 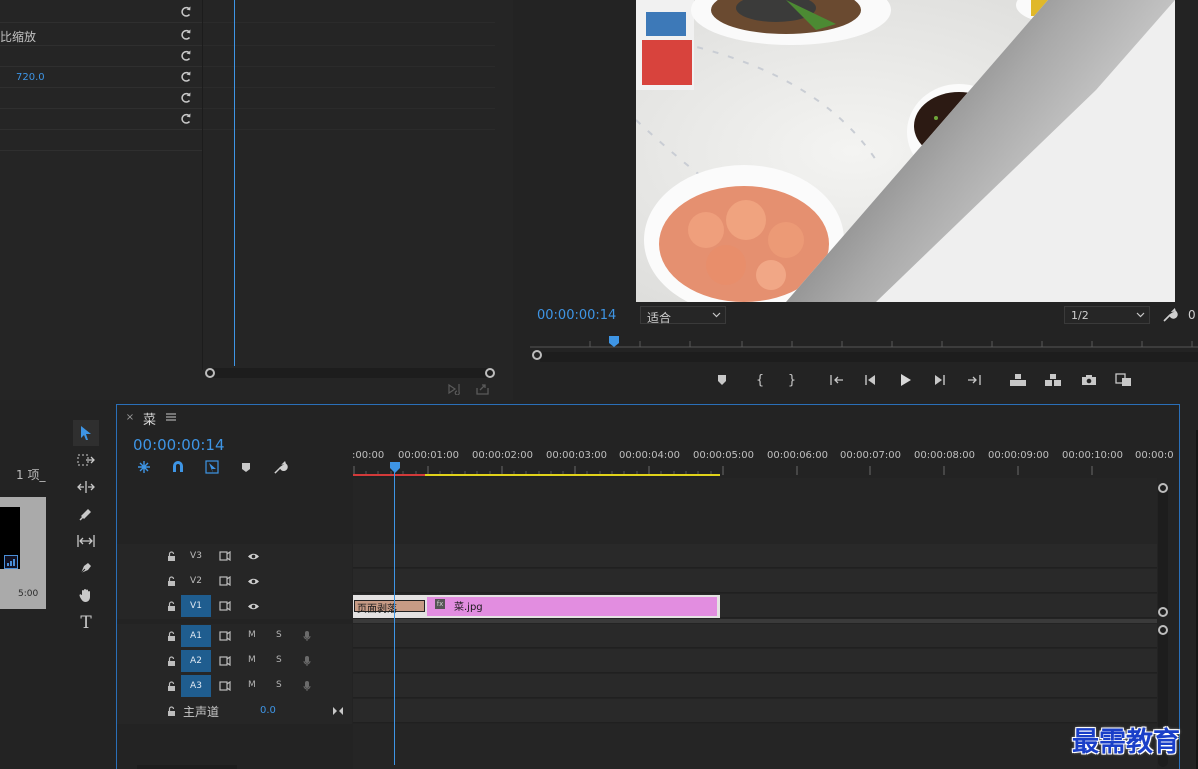 I want to click on page-peel-transition: 页面剥落, so click(x=389, y=607).